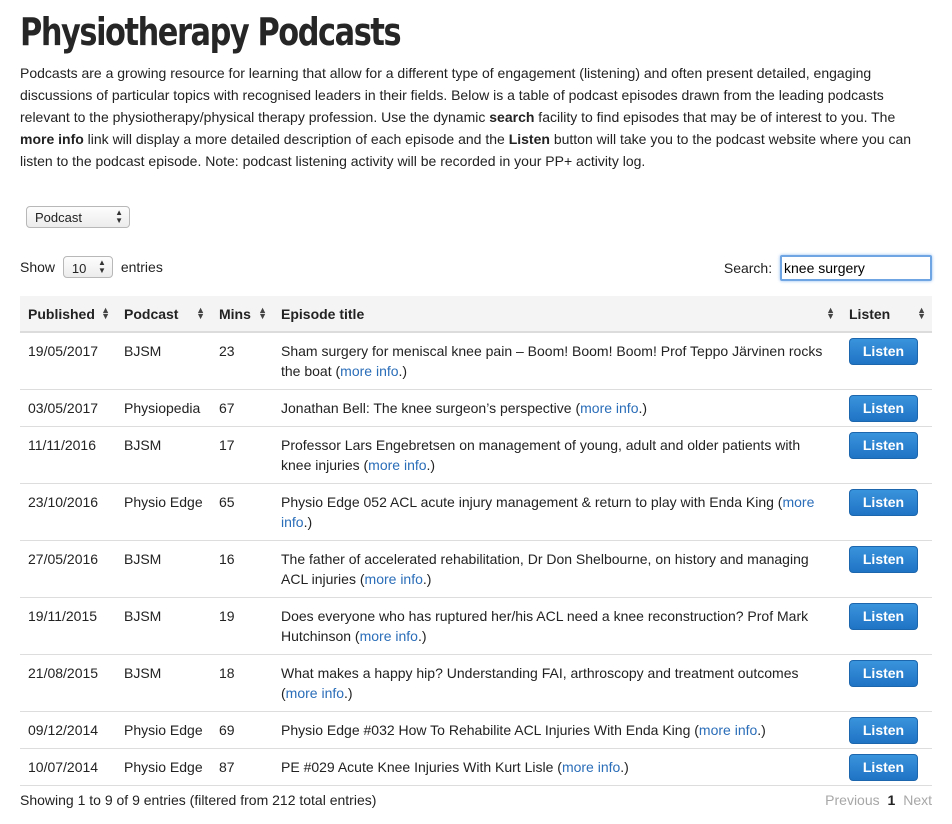 The image size is (952, 824). I want to click on header-listen: Listen ▲ ▼, so click(886, 314).